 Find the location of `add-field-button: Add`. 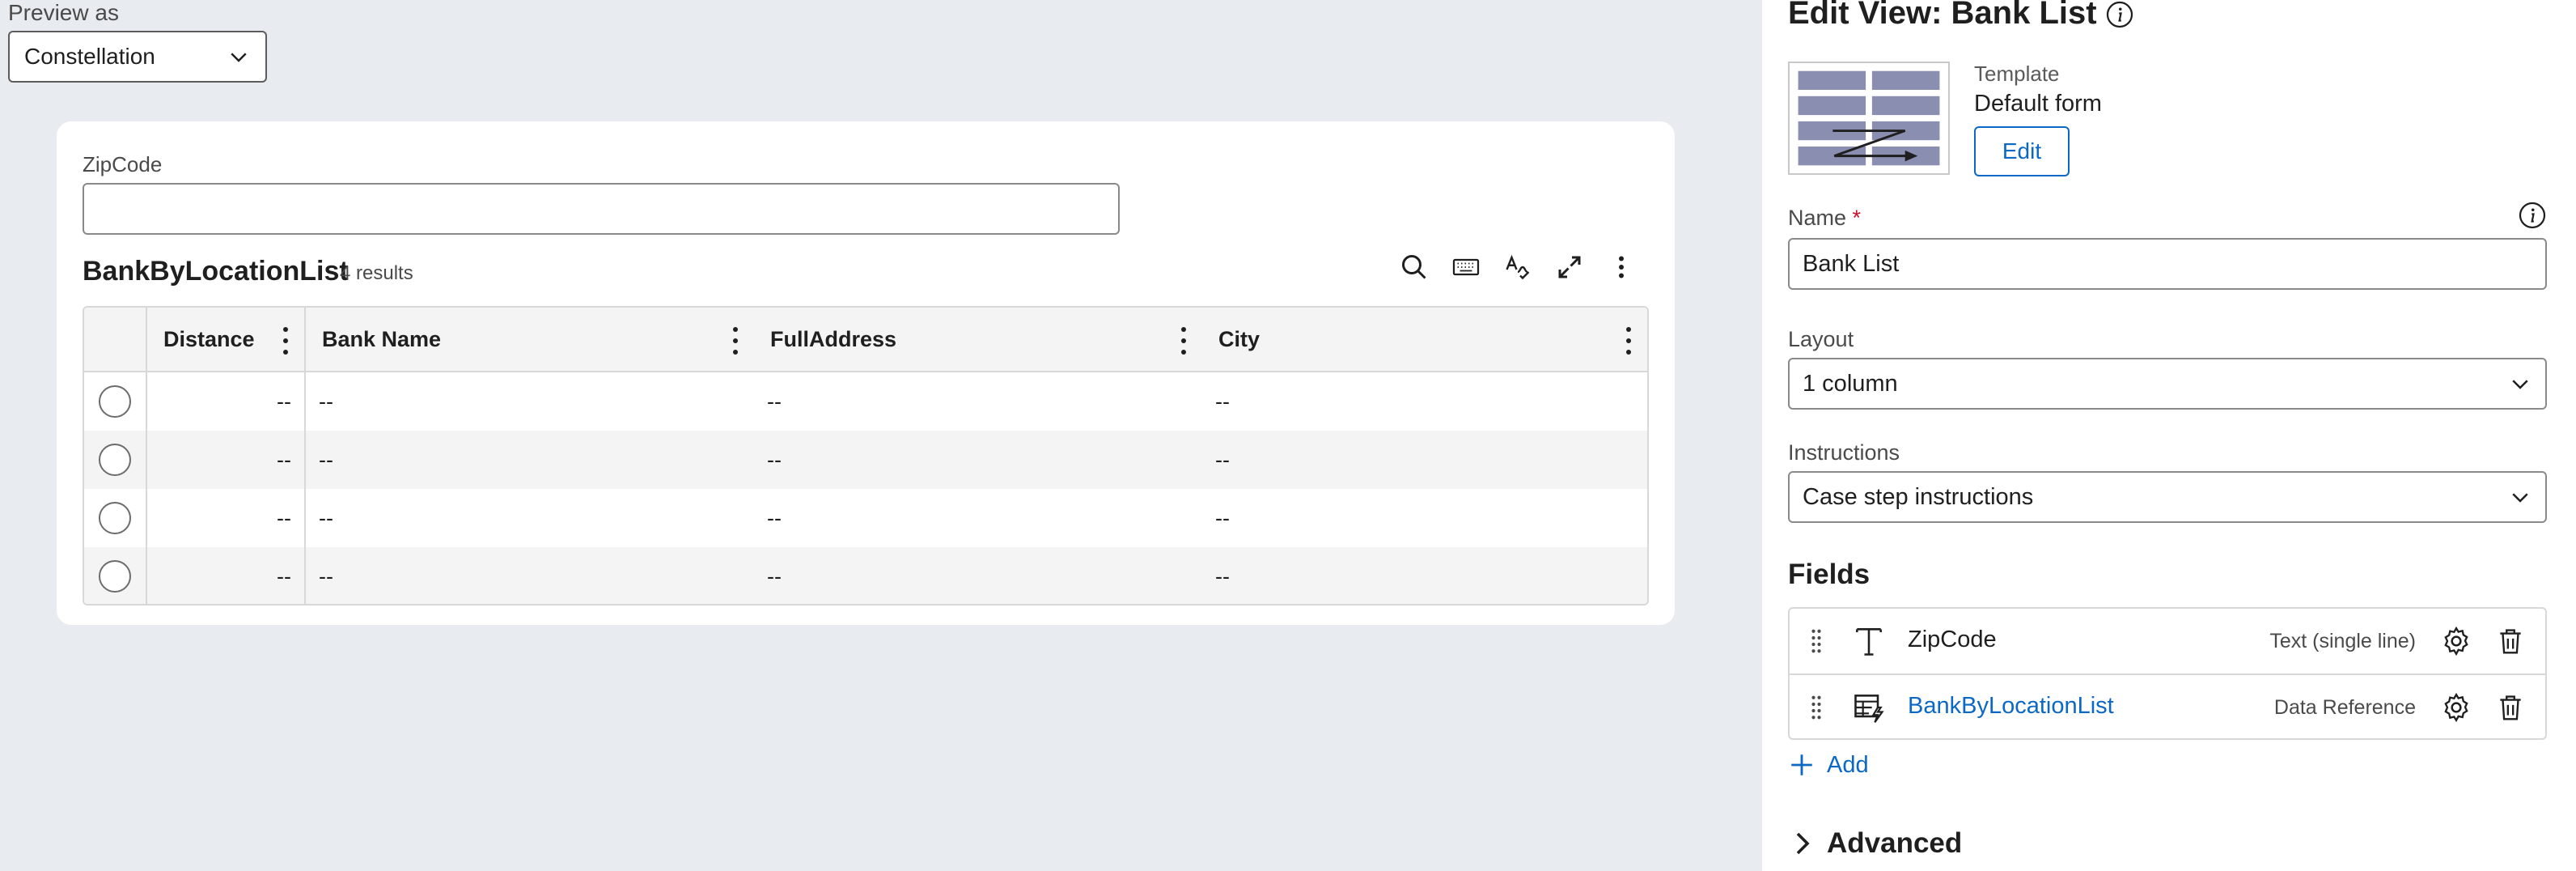

add-field-button: Add is located at coordinates (1828, 765).